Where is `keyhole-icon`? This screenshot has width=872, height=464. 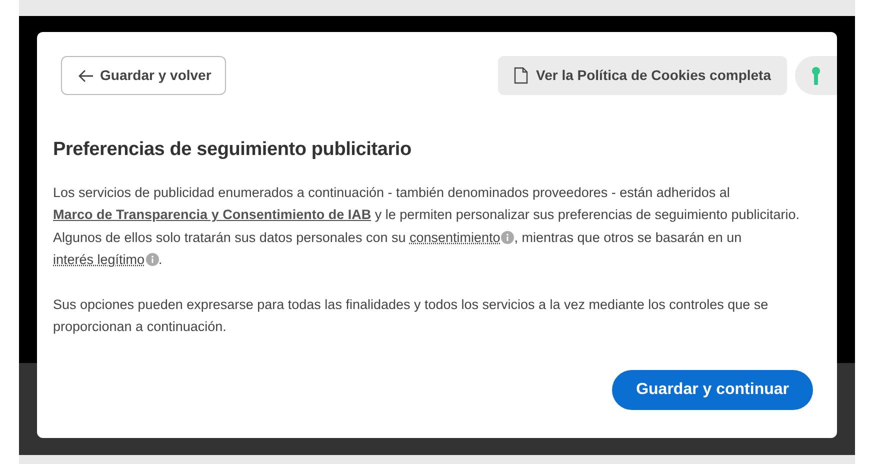
keyhole-icon is located at coordinates (816, 76).